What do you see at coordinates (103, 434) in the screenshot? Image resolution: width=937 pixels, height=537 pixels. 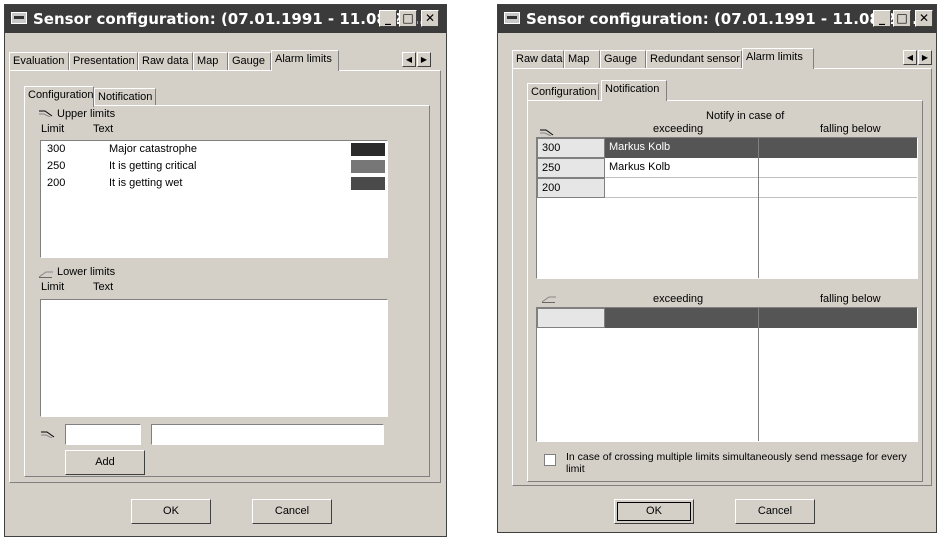 I see `new-limit-value-input` at bounding box center [103, 434].